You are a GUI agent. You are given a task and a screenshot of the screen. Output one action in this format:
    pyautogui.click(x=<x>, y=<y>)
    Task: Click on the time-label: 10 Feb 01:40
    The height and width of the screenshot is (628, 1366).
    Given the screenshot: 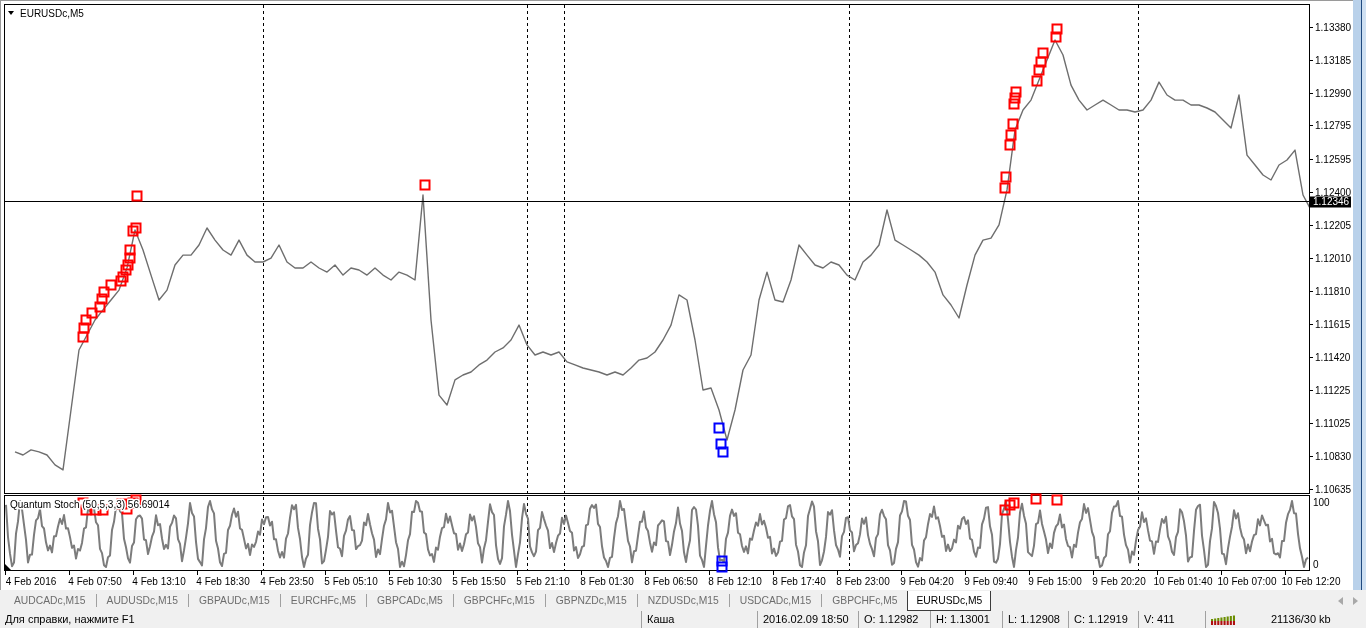 What is the action you would take?
    pyautogui.click(x=1183, y=581)
    